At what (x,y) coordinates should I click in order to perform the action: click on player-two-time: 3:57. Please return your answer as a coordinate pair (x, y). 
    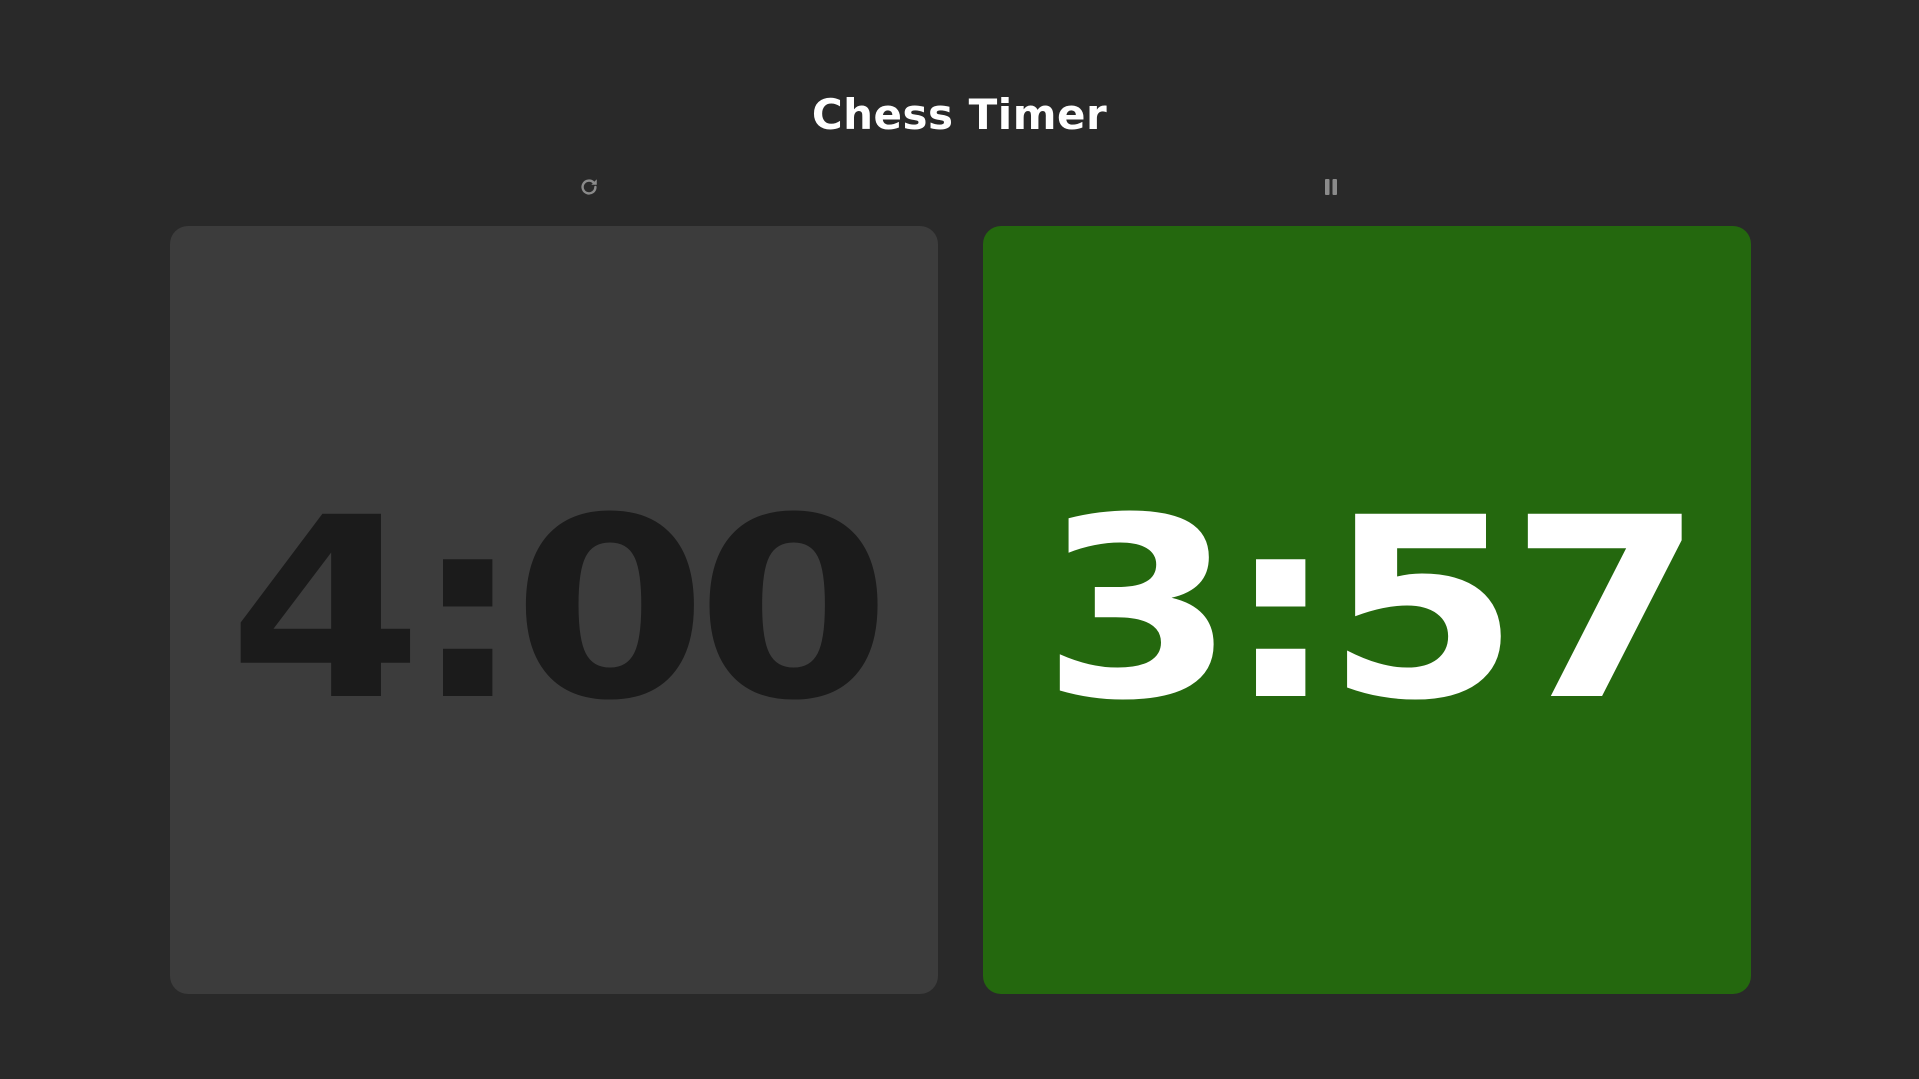
    Looking at the image, I should click on (1372, 609).